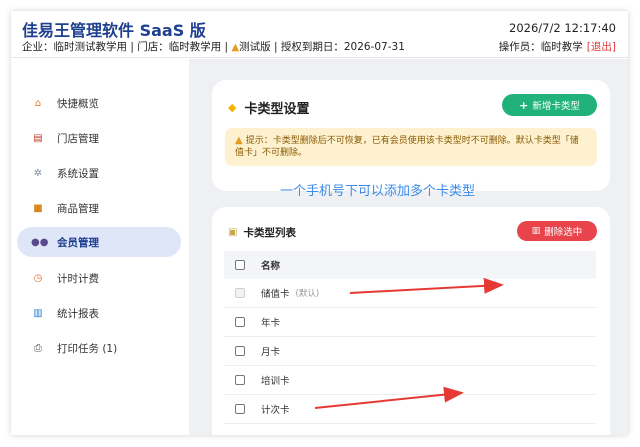 The height and width of the screenshot is (447, 640). Describe the element at coordinates (78, 278) in the screenshot. I see `sidebar-item-label: 计时计费` at that location.